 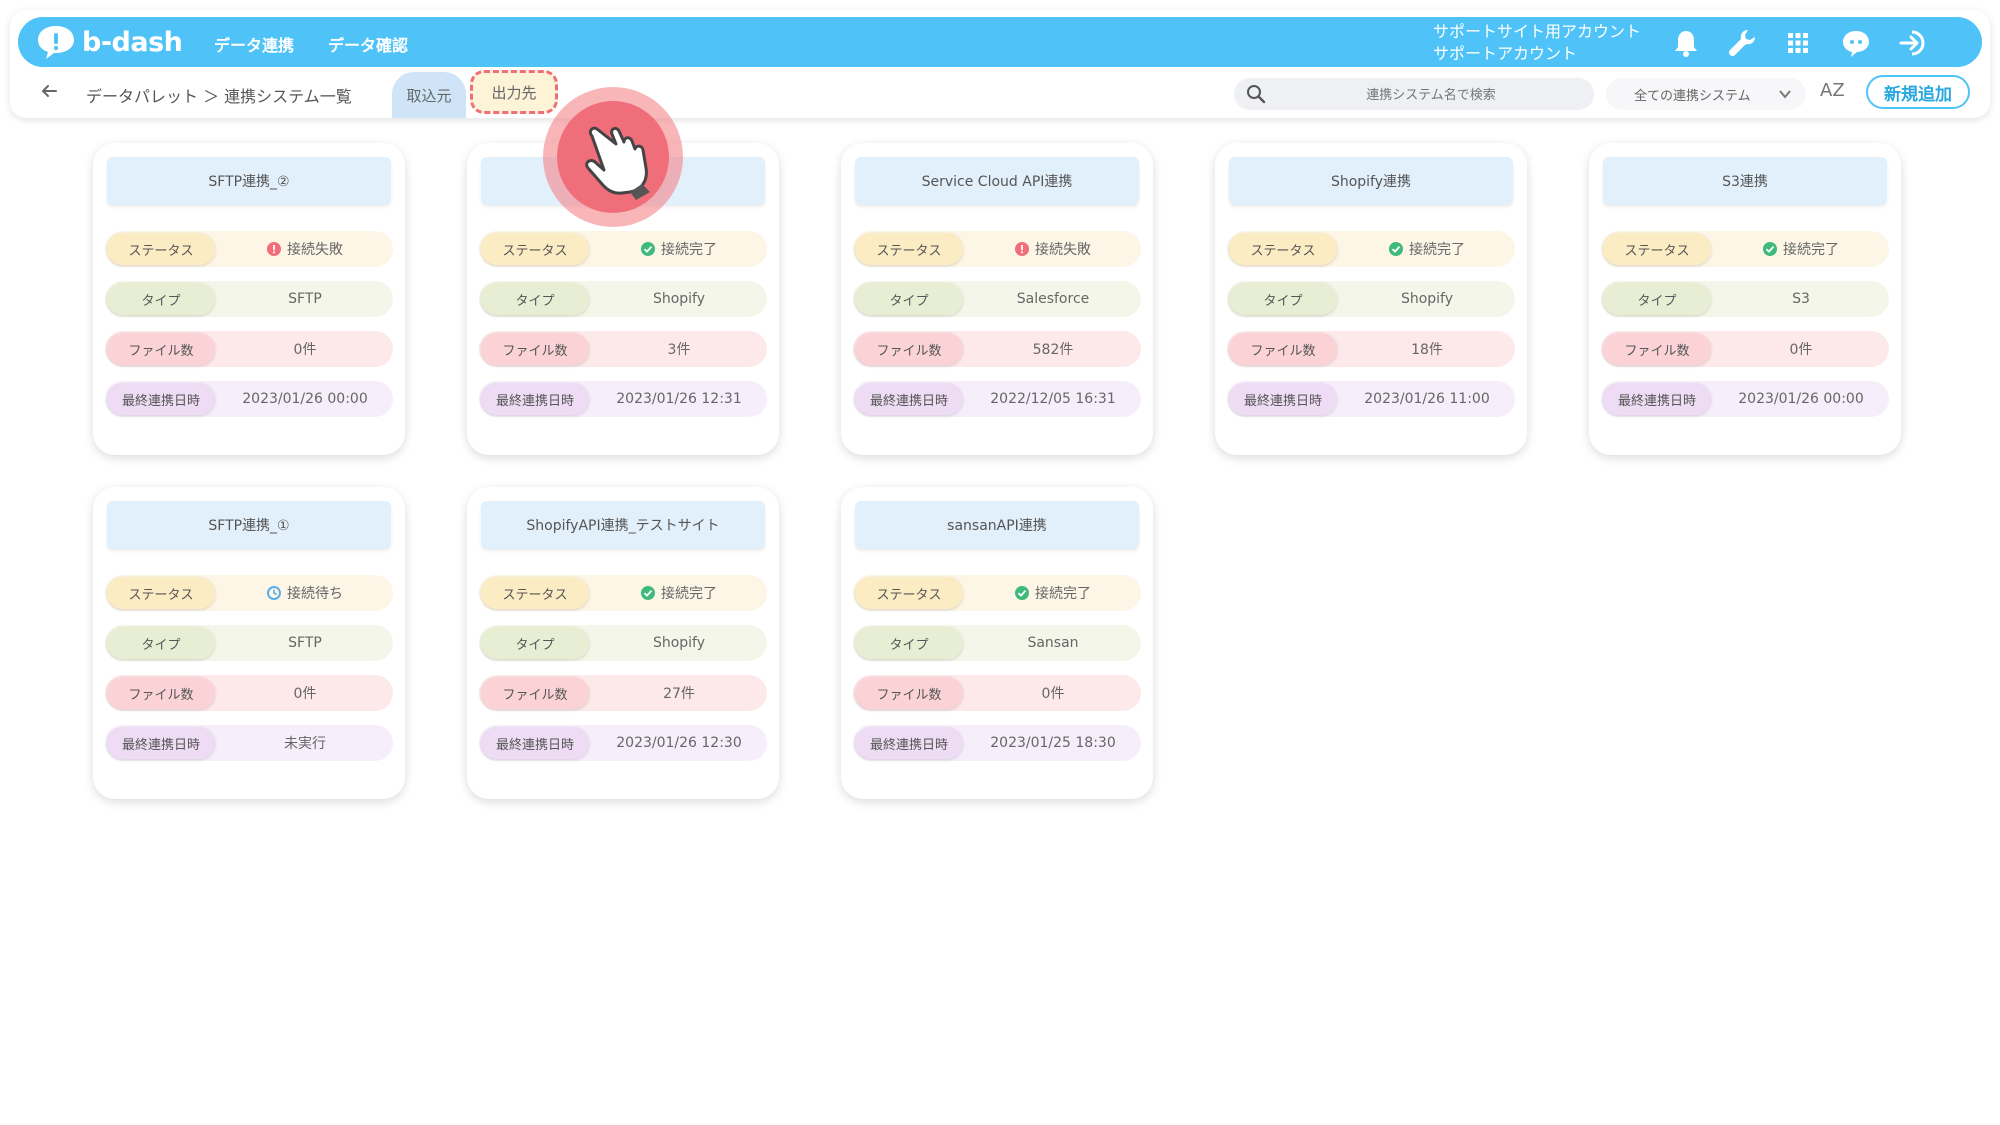 What do you see at coordinates (1798, 43) in the screenshot?
I see `apps-grid-icon` at bounding box center [1798, 43].